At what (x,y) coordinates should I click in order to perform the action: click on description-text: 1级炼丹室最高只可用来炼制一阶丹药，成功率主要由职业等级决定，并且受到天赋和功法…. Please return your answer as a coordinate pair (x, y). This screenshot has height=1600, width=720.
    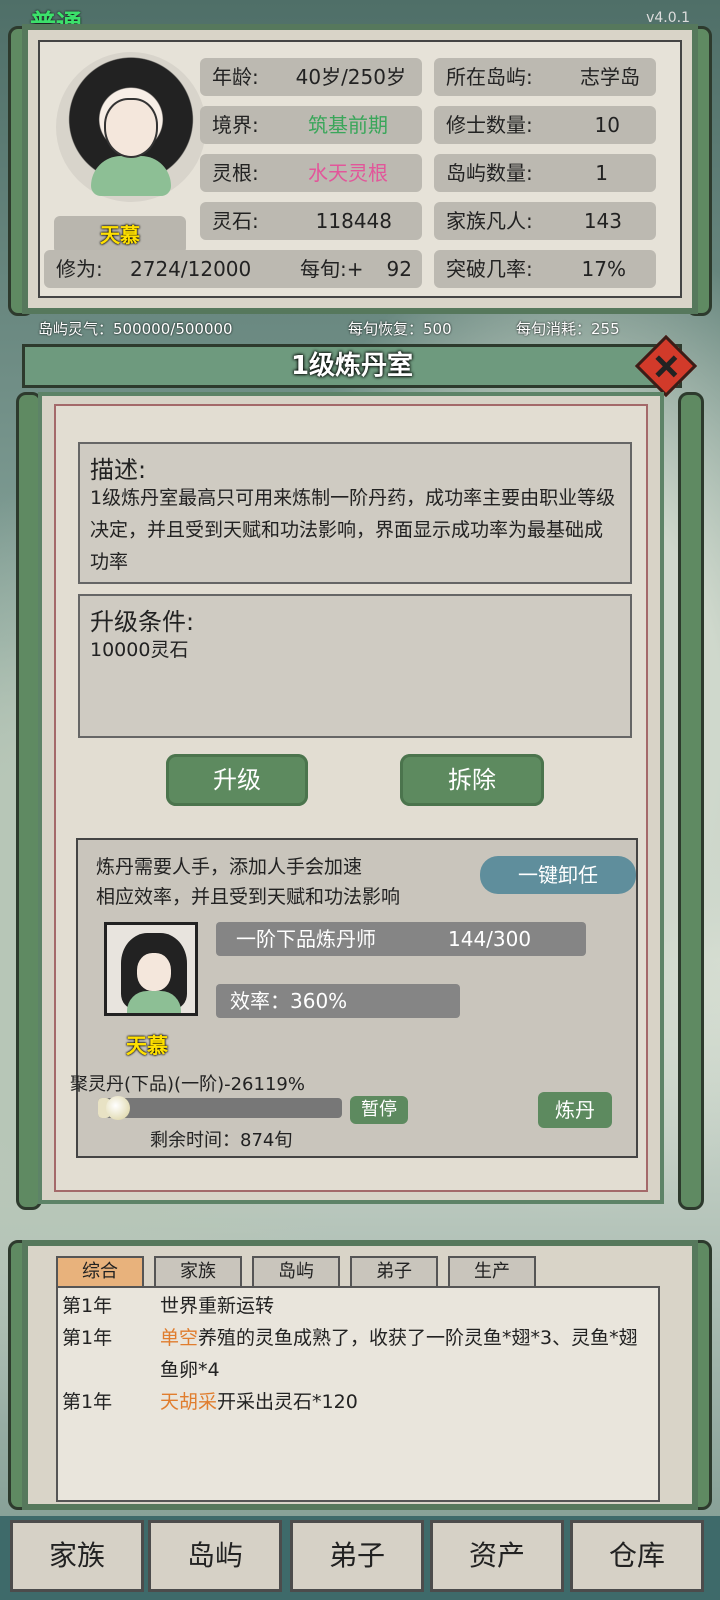
    Looking at the image, I should click on (353, 530).